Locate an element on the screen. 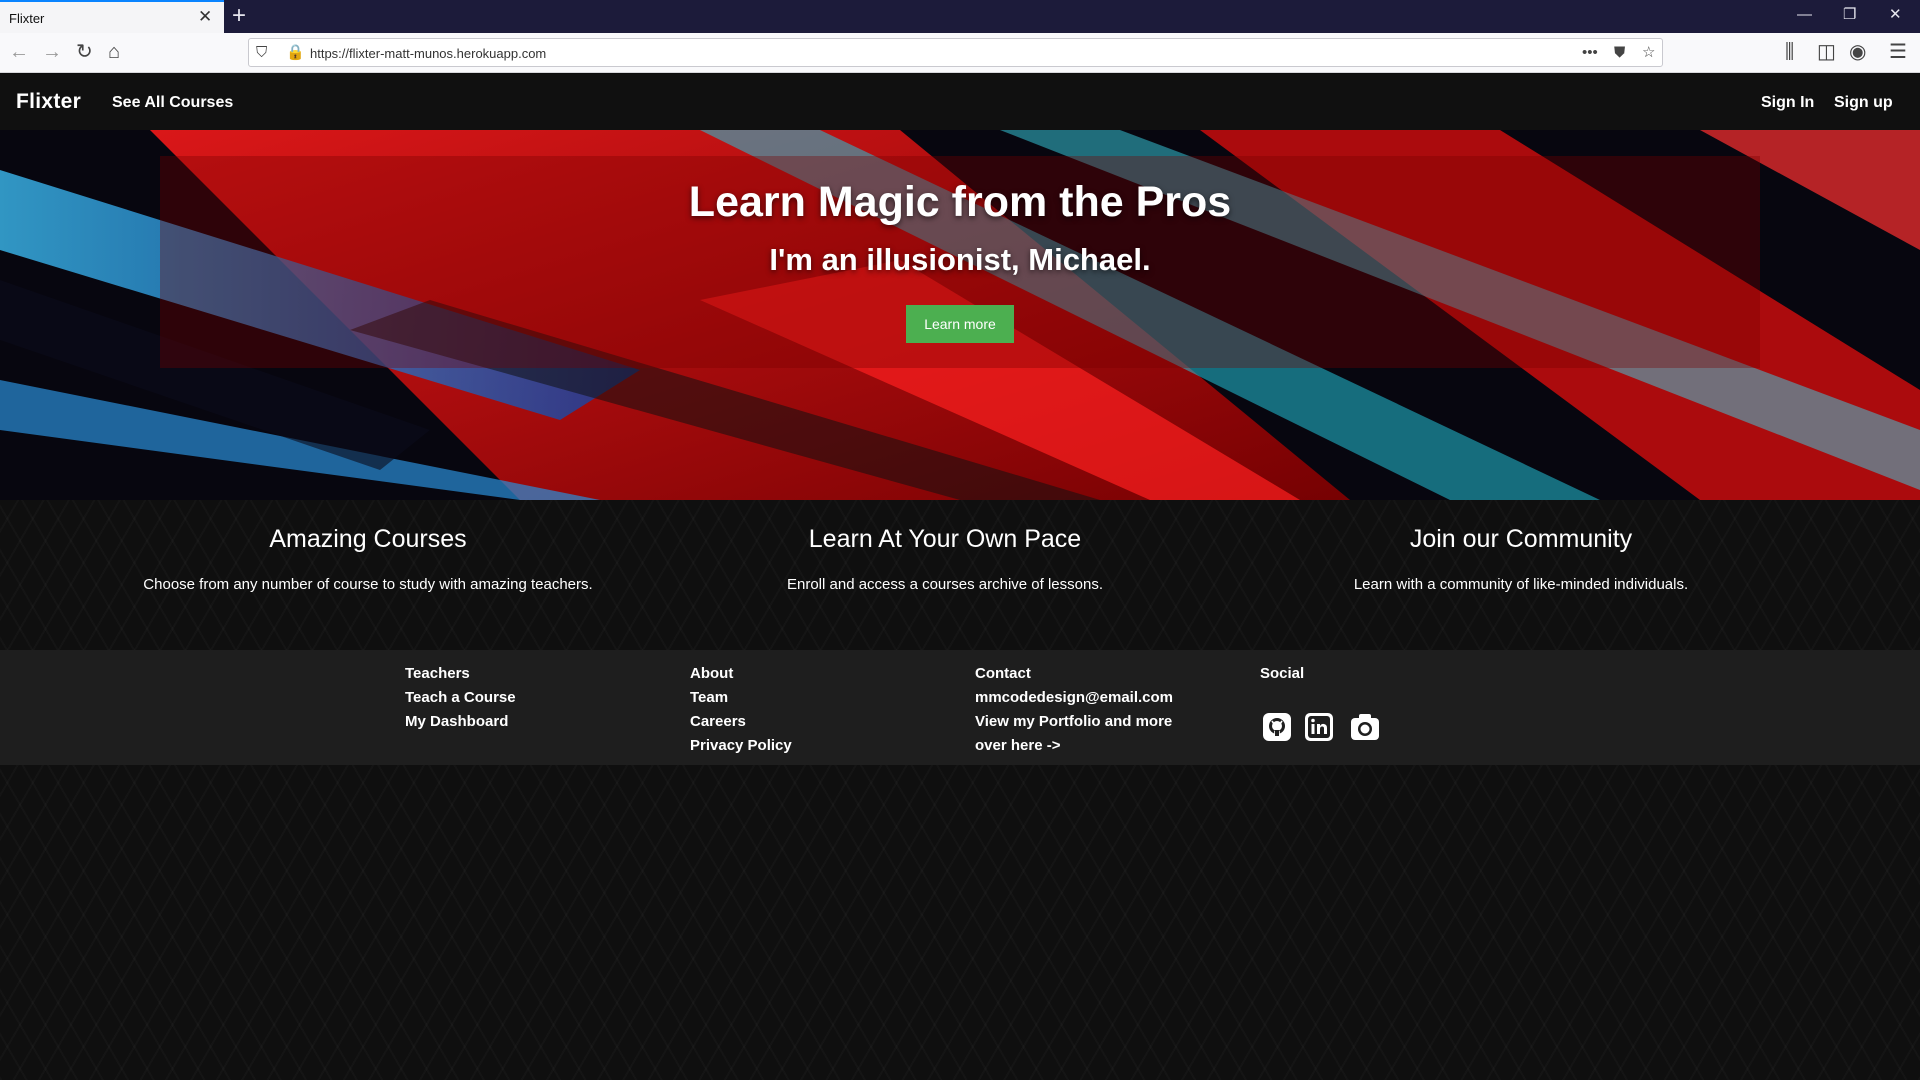 The image size is (1920, 1080). footer-dashboard-link: My Dashboard is located at coordinates (520, 722).